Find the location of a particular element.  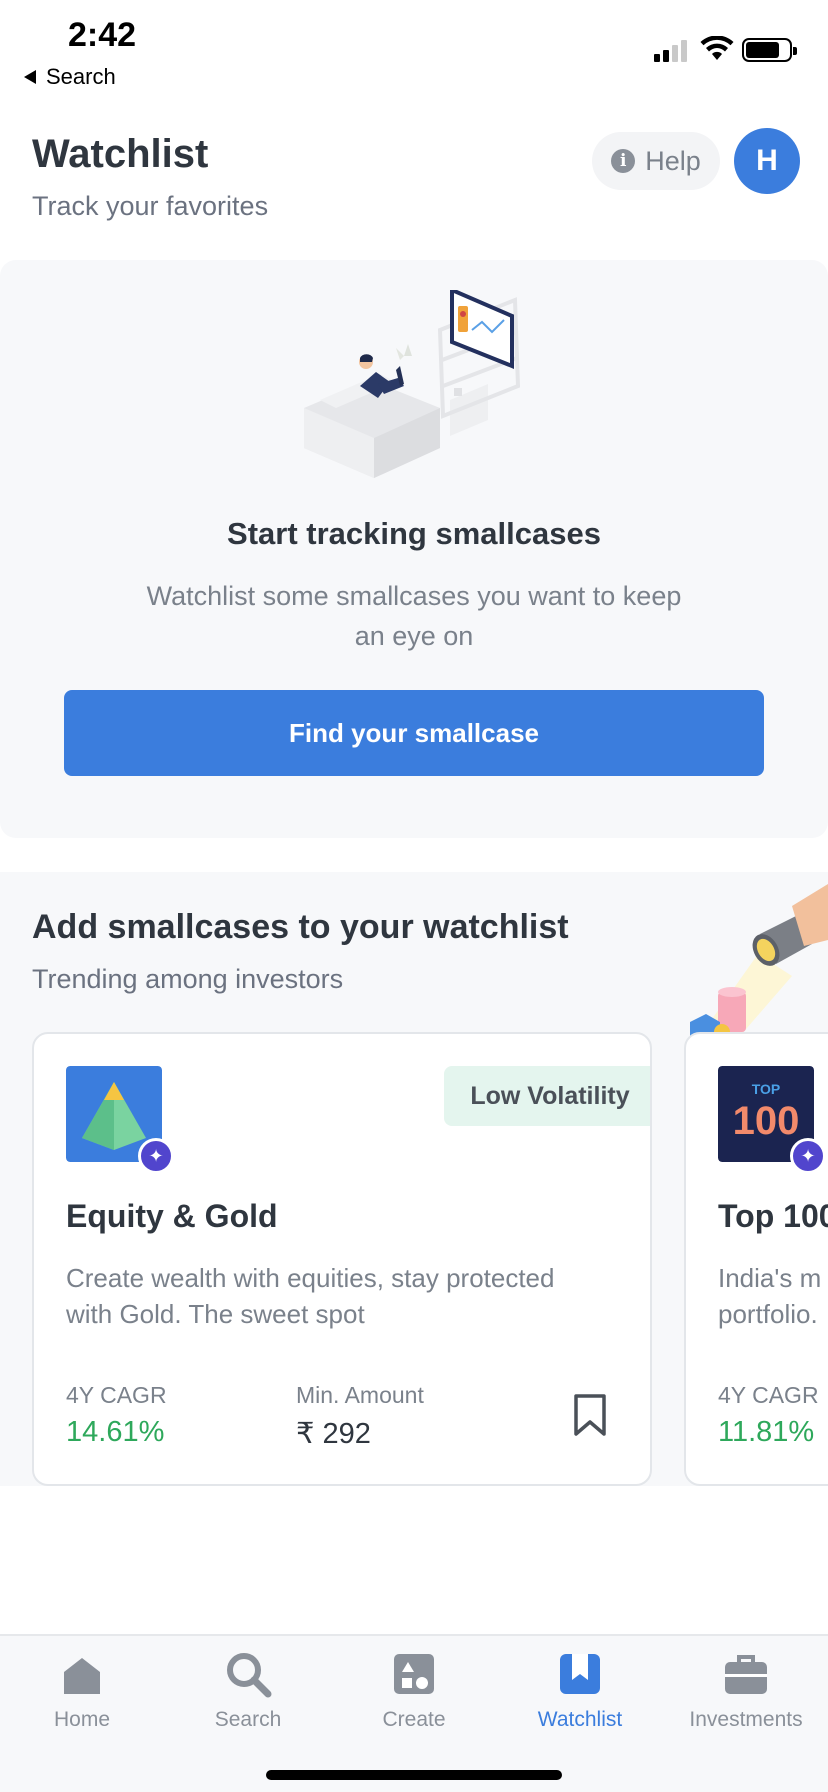

cagr-value: 14.61% is located at coordinates (115, 1432).